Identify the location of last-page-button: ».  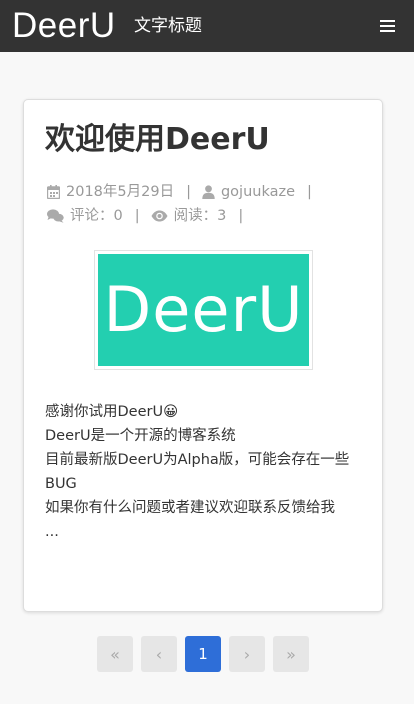
(291, 654).